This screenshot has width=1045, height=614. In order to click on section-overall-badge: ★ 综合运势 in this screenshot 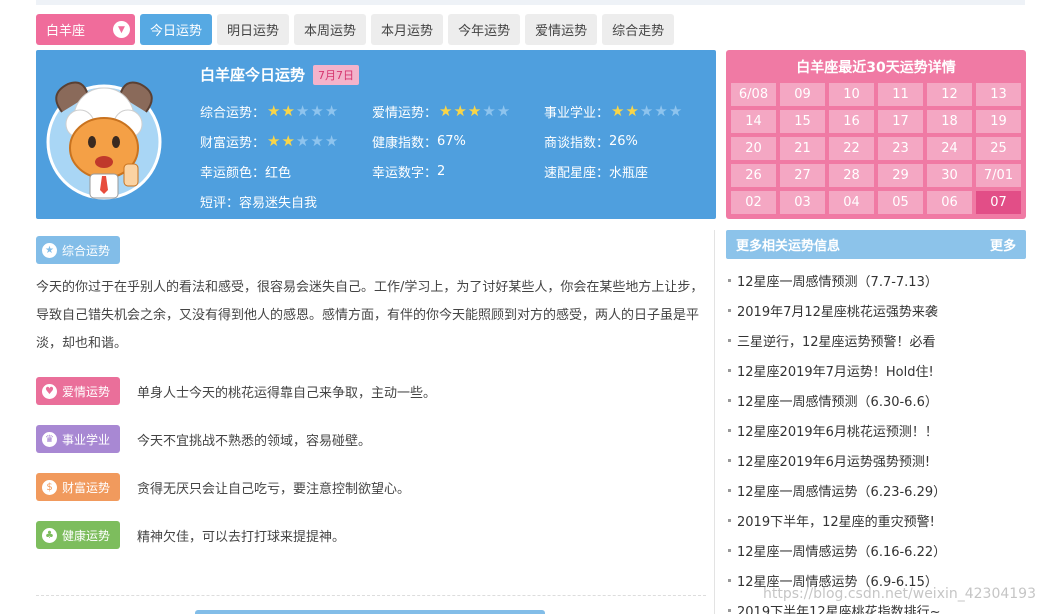, I will do `click(78, 250)`.